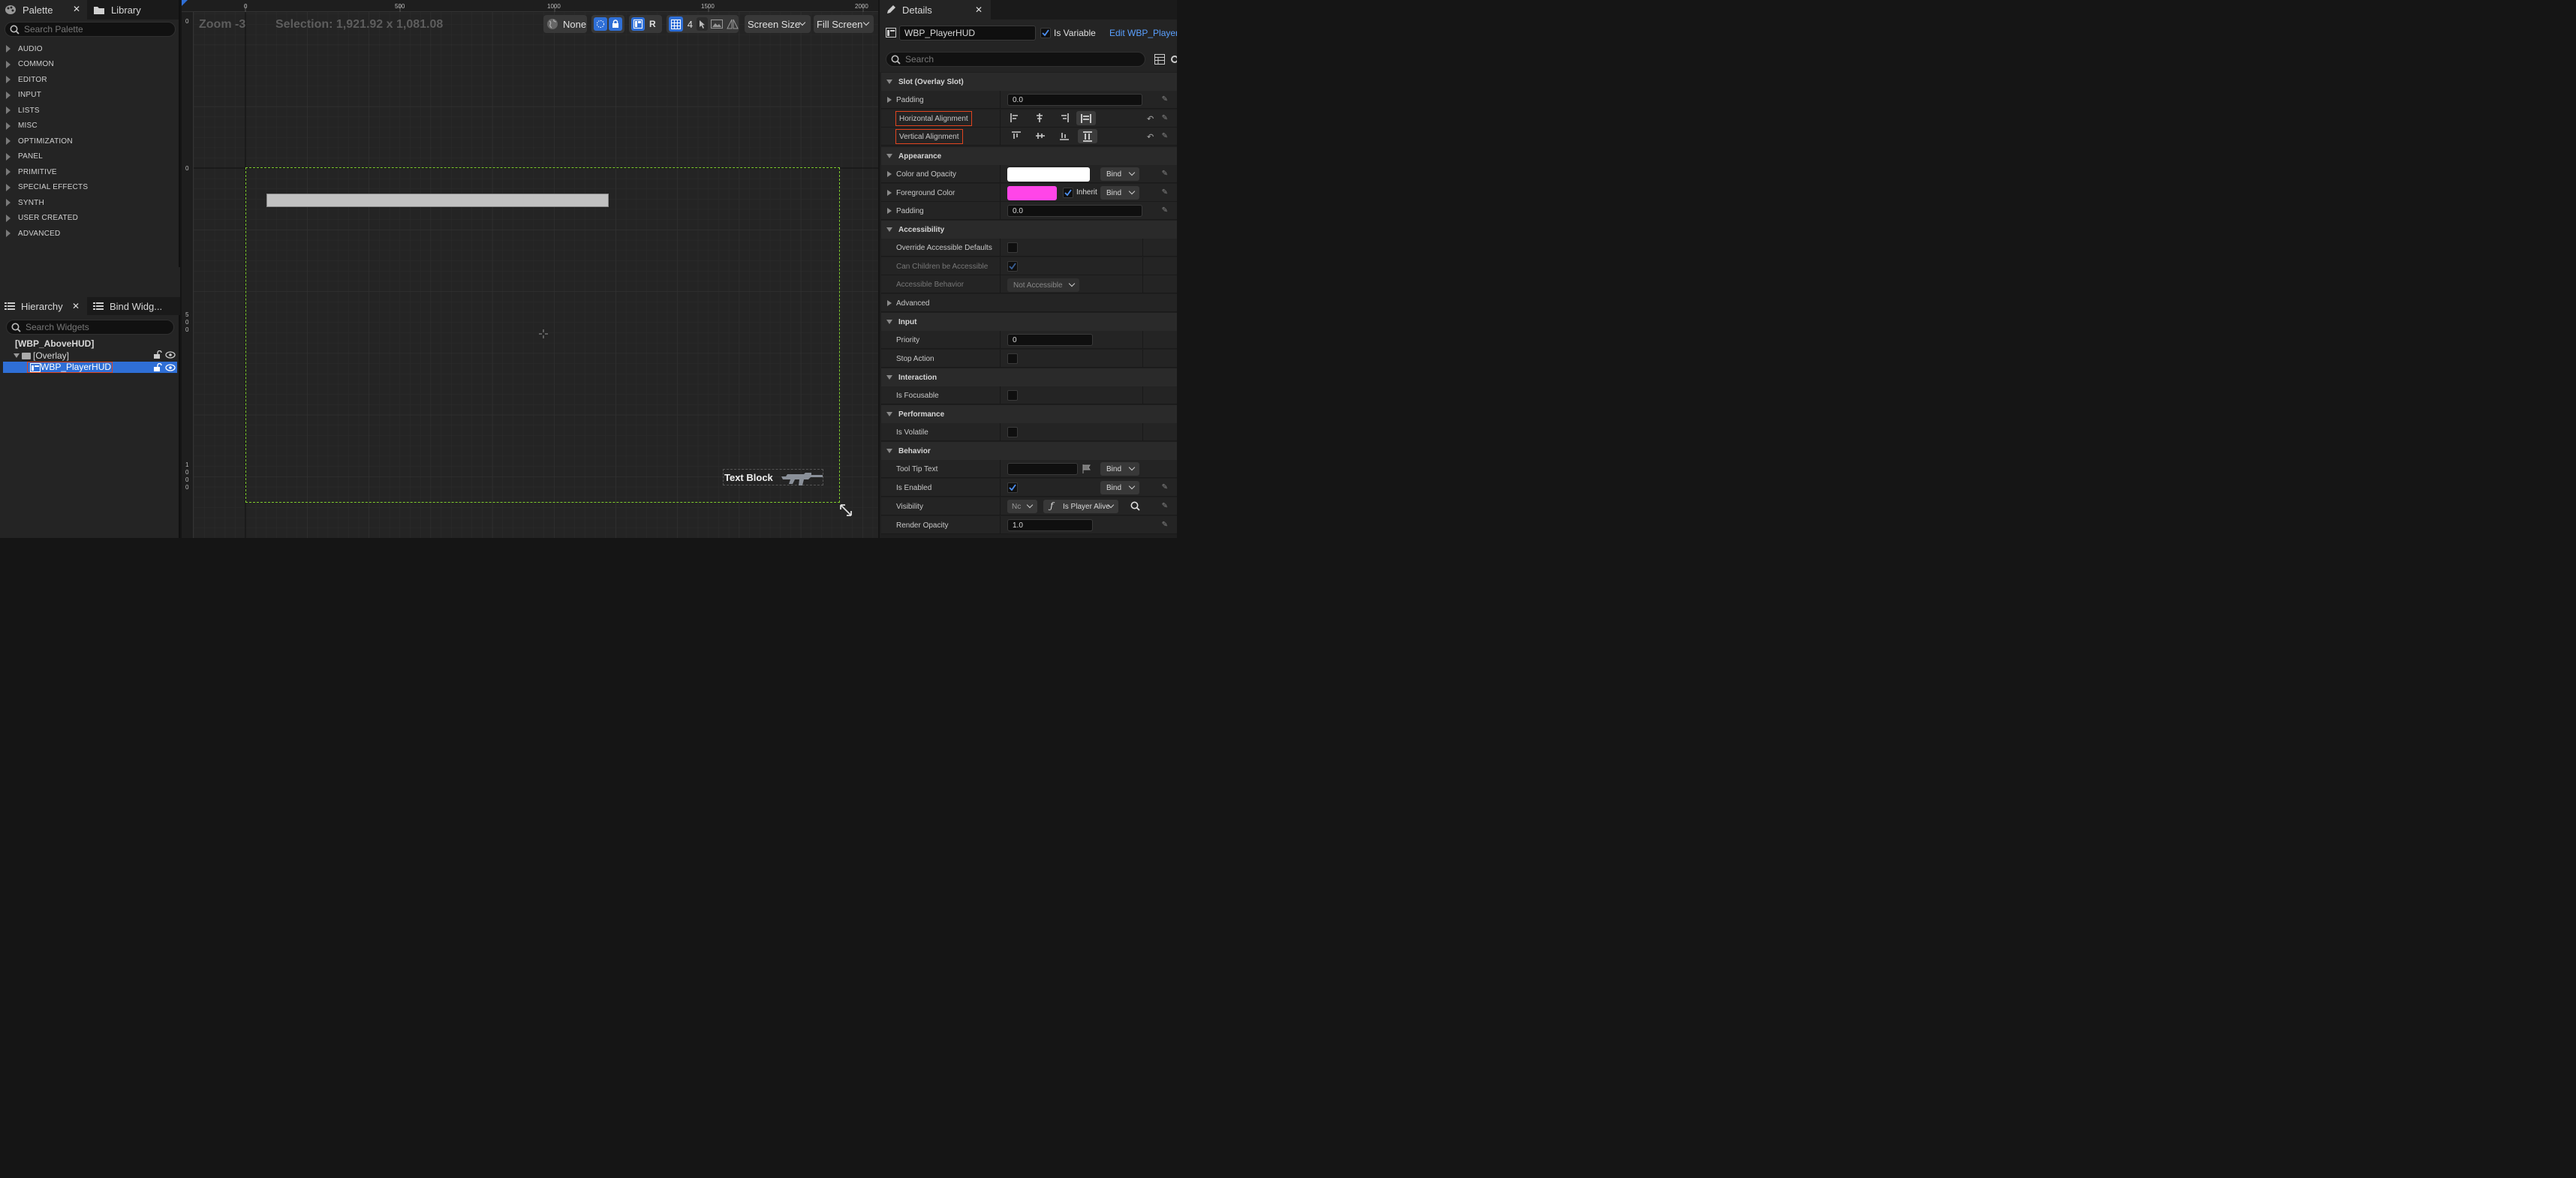  Describe the element at coordinates (967, 34) in the screenshot. I see `widget-name-input: WBP_PlayerHUD` at that location.